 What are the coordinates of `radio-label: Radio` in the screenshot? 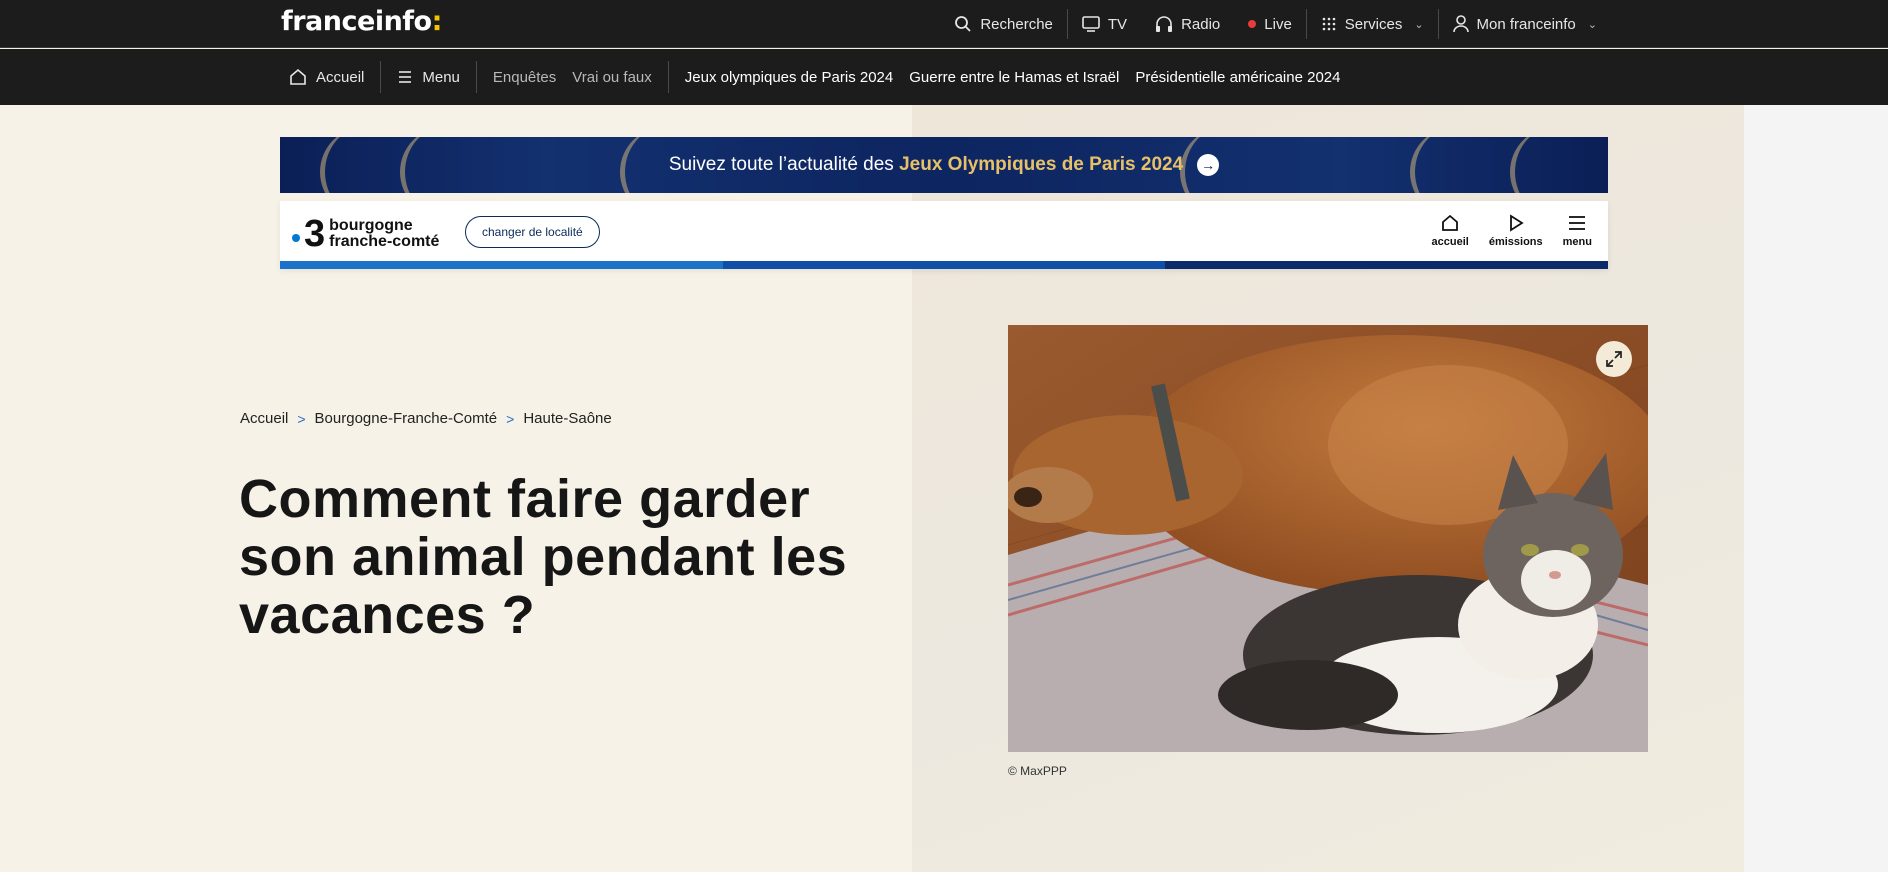 It's located at (1201, 24).